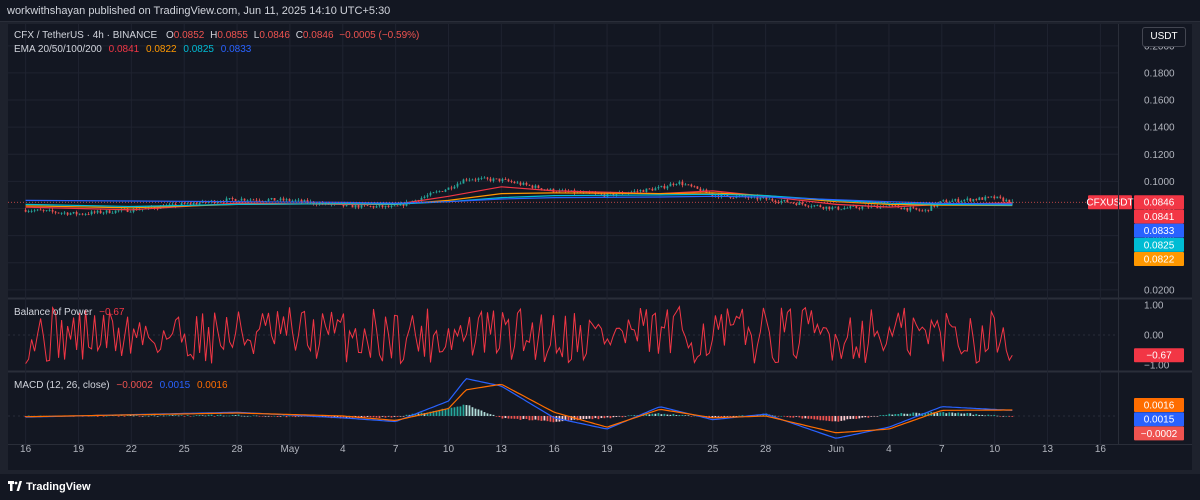 The height and width of the screenshot is (500, 1200). What do you see at coordinates (236, 49) in the screenshot?
I see `ema200-value: 0.0833` at bounding box center [236, 49].